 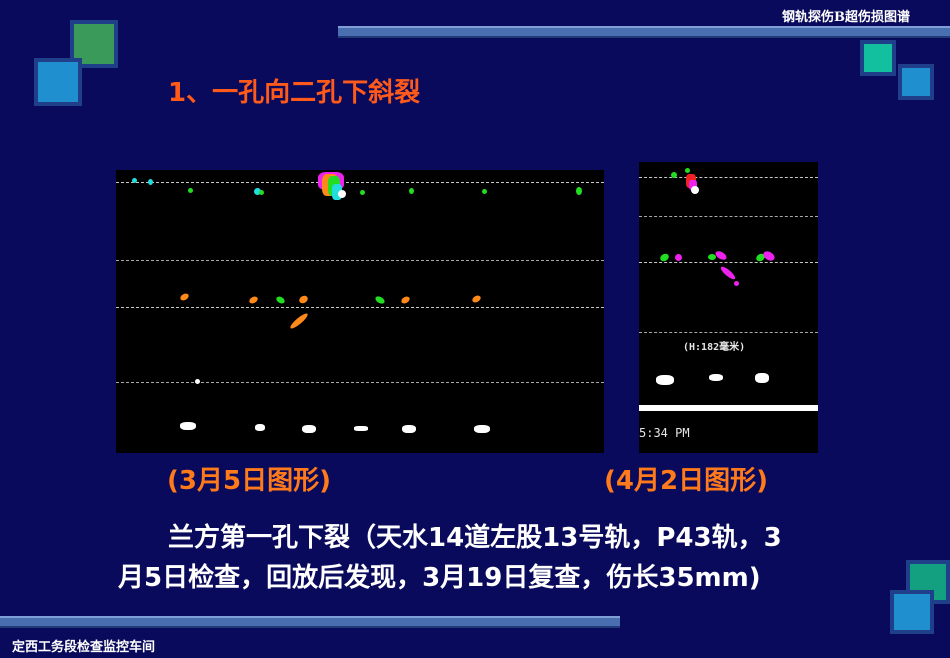 I want to click on caption-april2: (4月2日图形), so click(x=686, y=481).